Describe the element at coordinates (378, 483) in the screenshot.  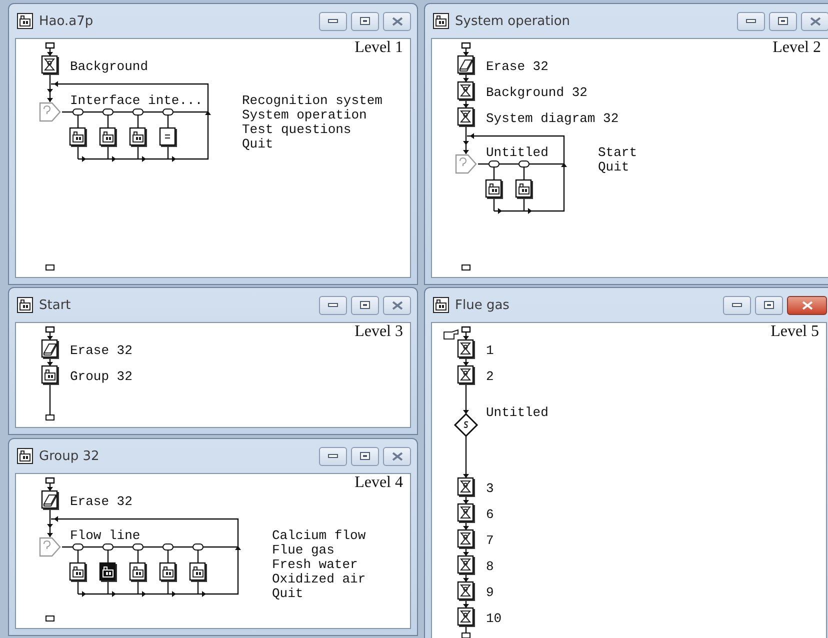
I see `level-label: Level 4` at that location.